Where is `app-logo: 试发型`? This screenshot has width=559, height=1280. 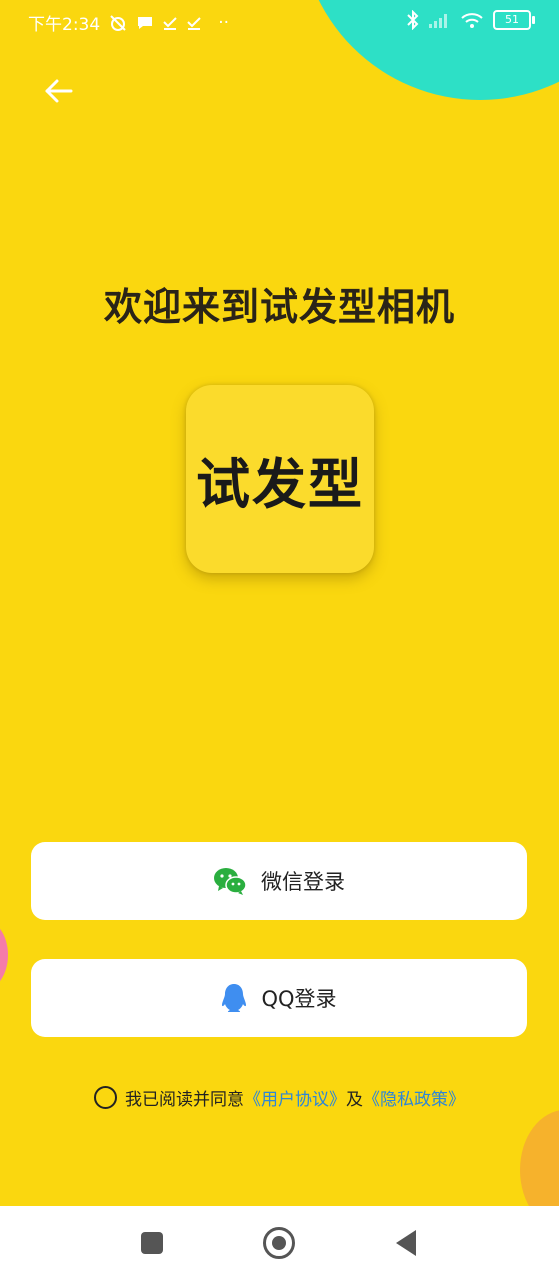 app-logo: 试发型 is located at coordinates (280, 479).